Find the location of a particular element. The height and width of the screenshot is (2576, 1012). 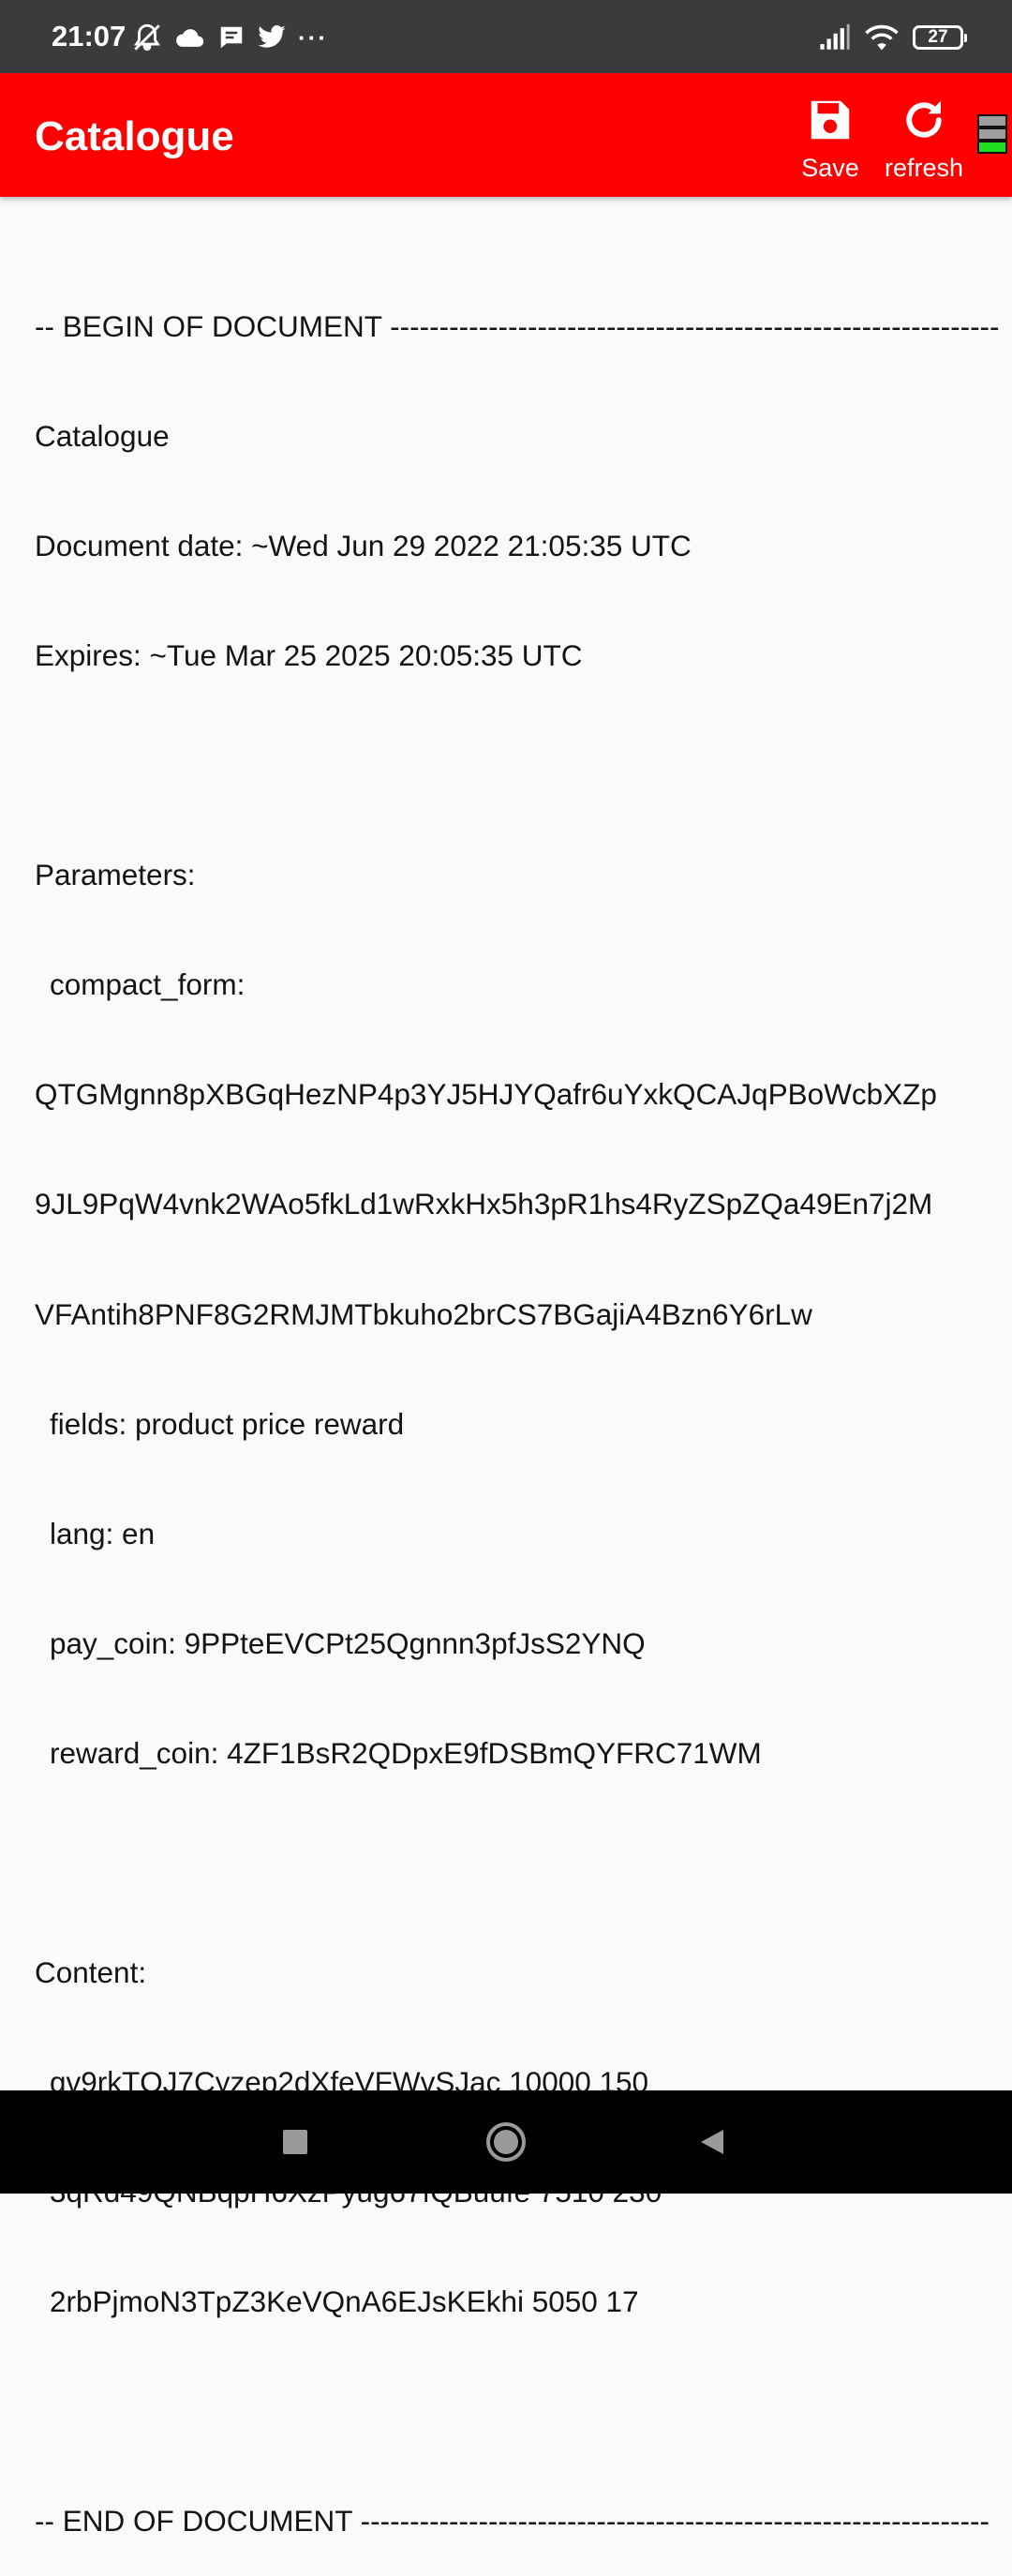

home-button is located at coordinates (506, 2142).